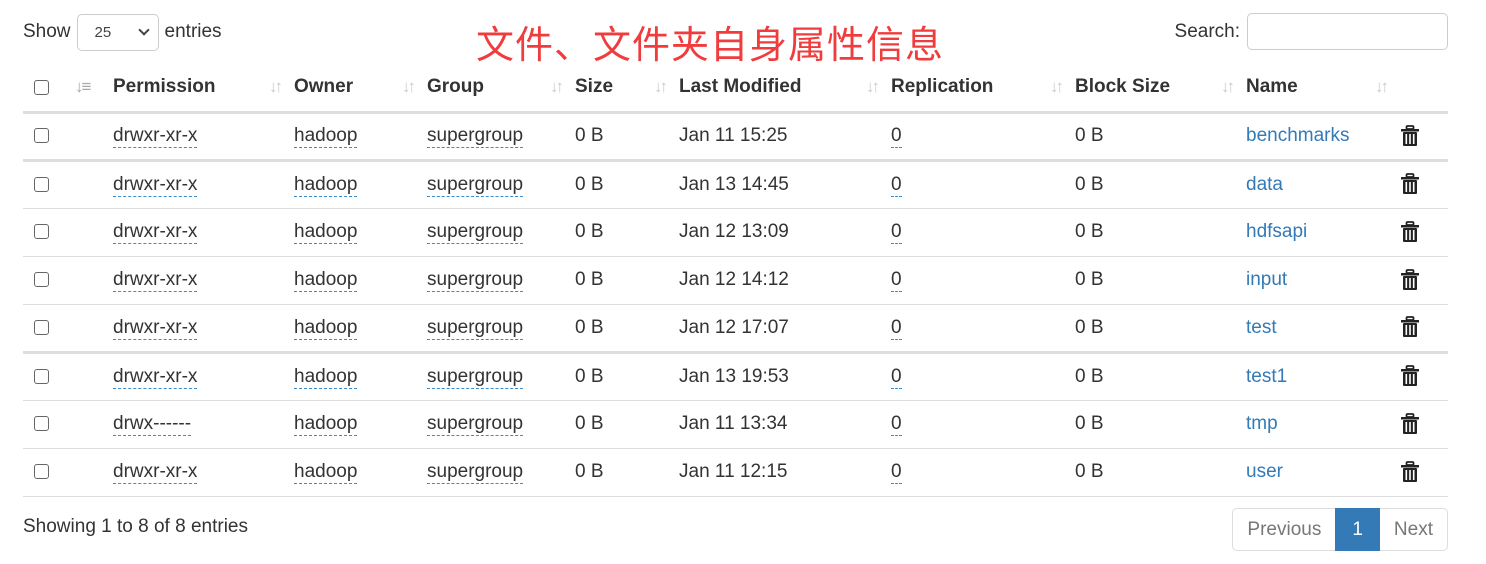 The image size is (1486, 564). What do you see at coordinates (360, 89) in the screenshot?
I see `col-owner: Owner ↓↑` at bounding box center [360, 89].